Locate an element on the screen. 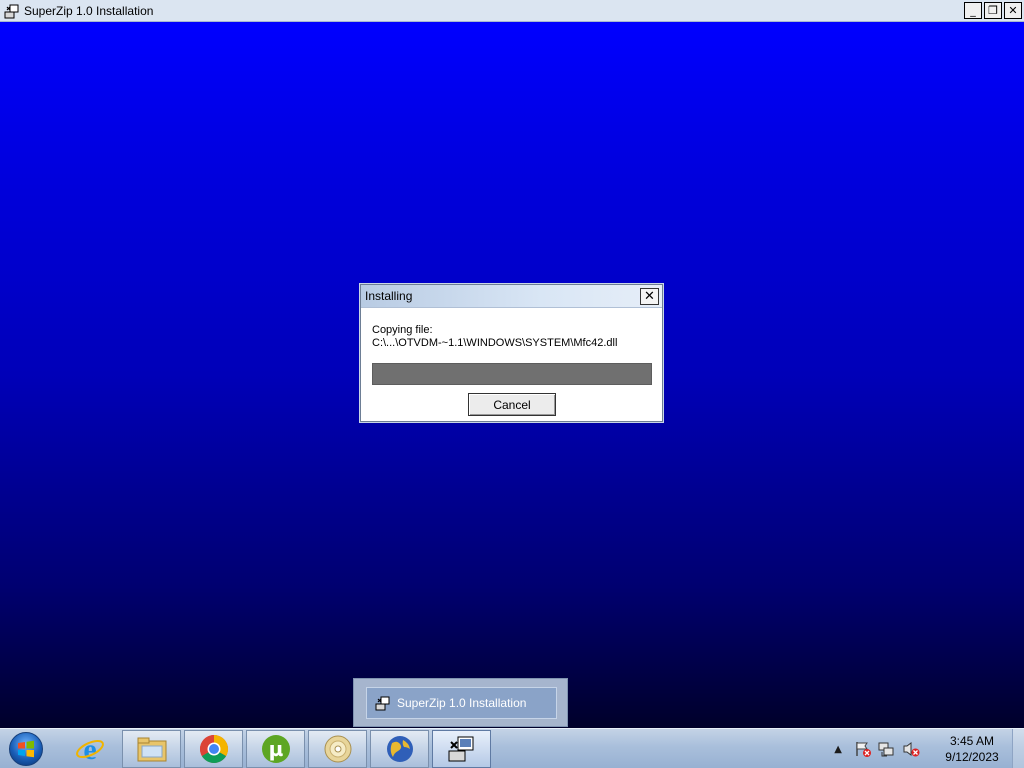  taskbar-explorer-button is located at coordinates (151, 749).